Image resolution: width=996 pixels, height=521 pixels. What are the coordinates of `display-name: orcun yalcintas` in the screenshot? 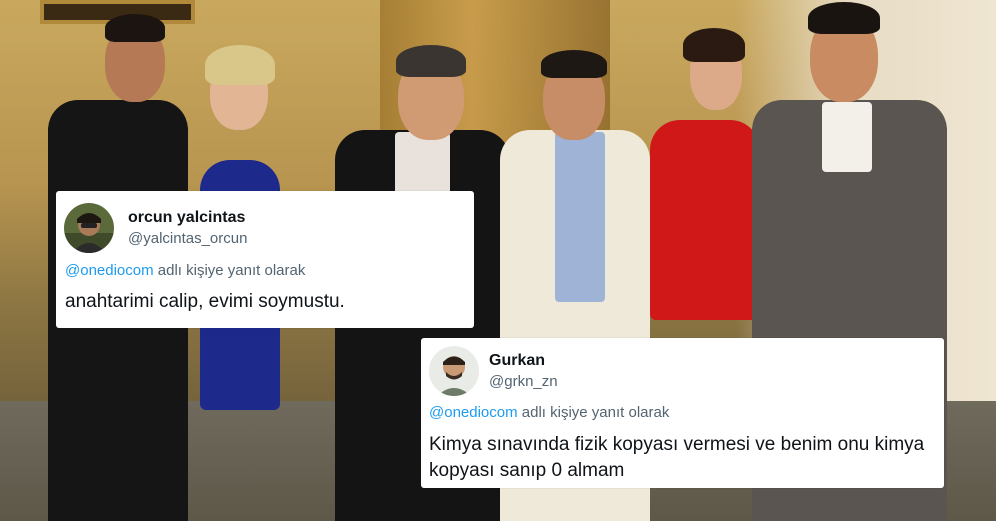 It's located at (186, 218).